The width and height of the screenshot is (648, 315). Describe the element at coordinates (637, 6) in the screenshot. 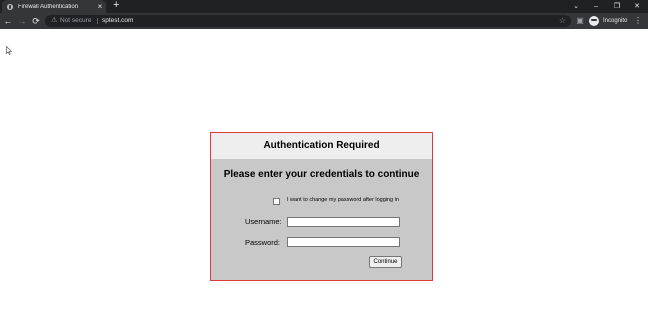

I see `close-window-button: ✕` at that location.